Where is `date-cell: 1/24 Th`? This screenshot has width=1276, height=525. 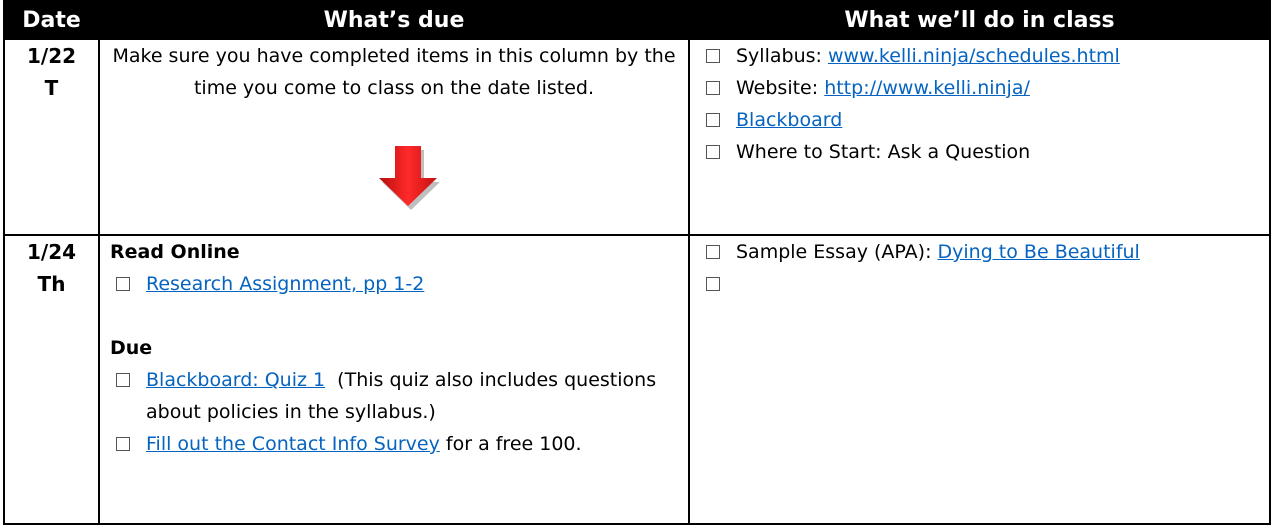 date-cell: 1/24 Th is located at coordinates (51, 379).